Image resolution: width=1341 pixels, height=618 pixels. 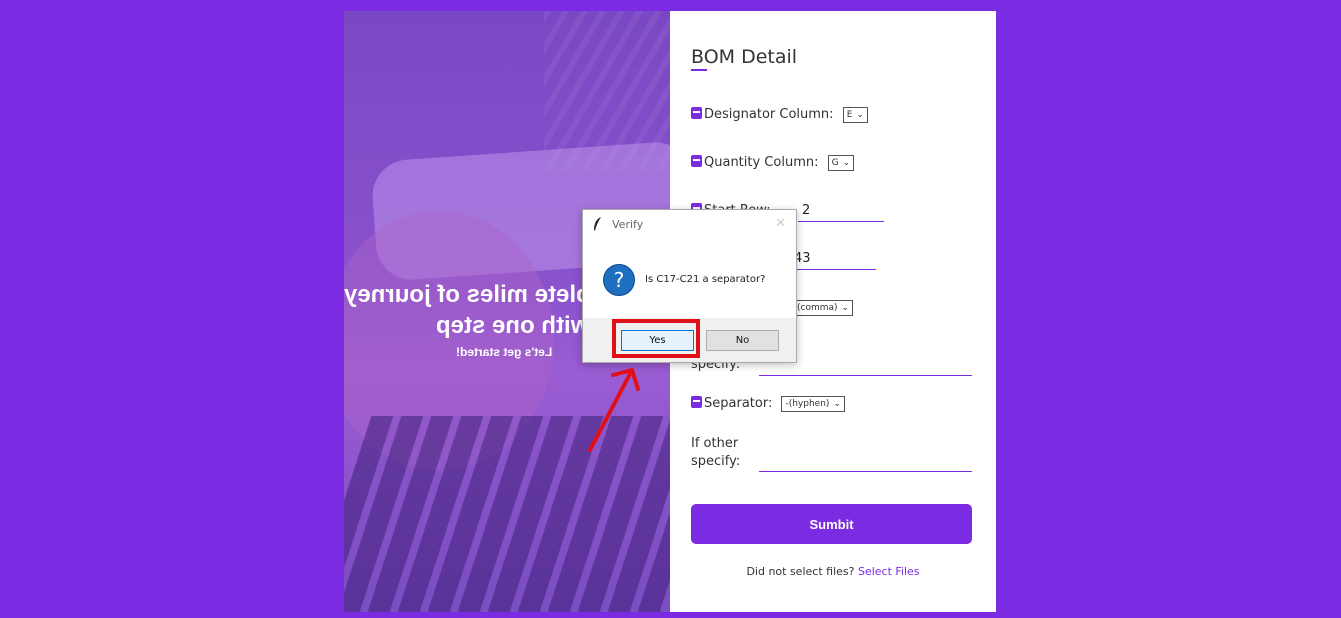 I want to click on end-row-input: 43, so click(x=833, y=259).